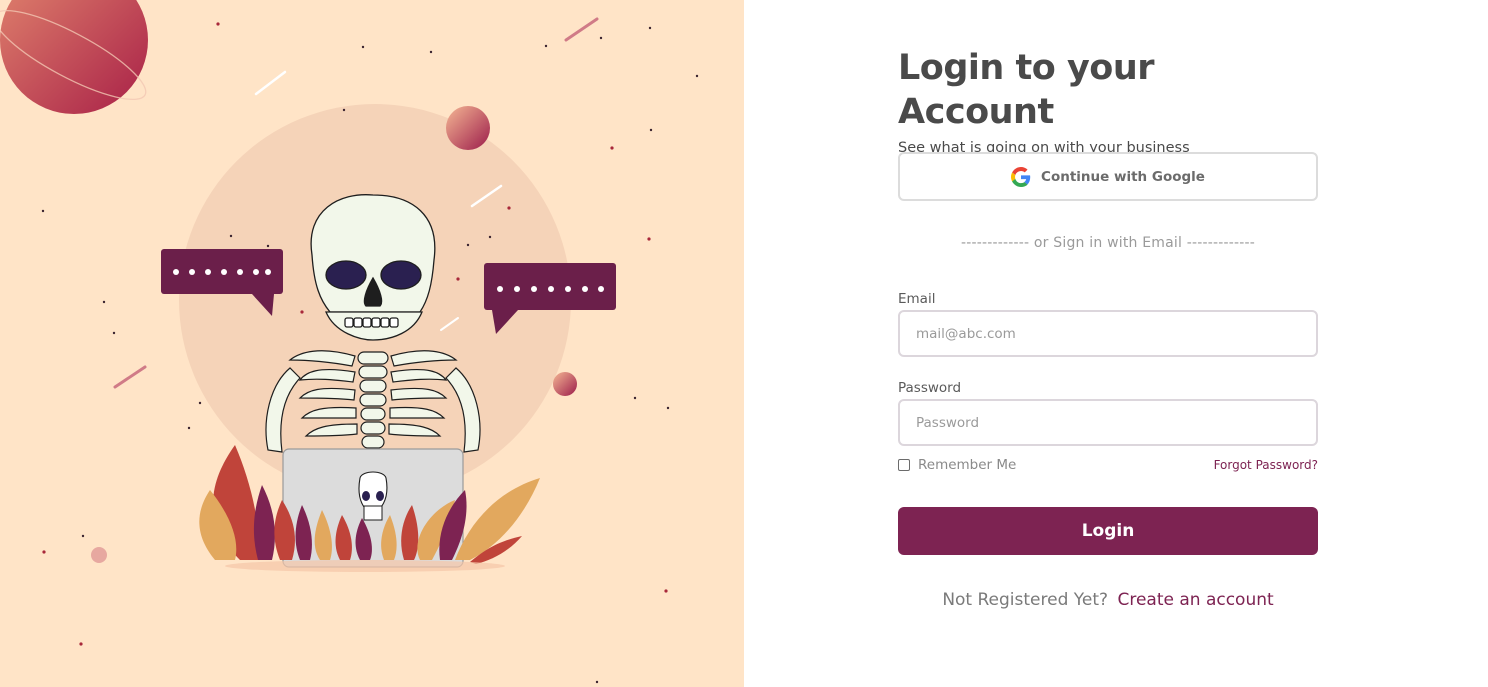 This screenshot has width=1488, height=687. Describe the element at coordinates (1266, 465) in the screenshot. I see `forgot-password-link: Forgot Password?` at that location.